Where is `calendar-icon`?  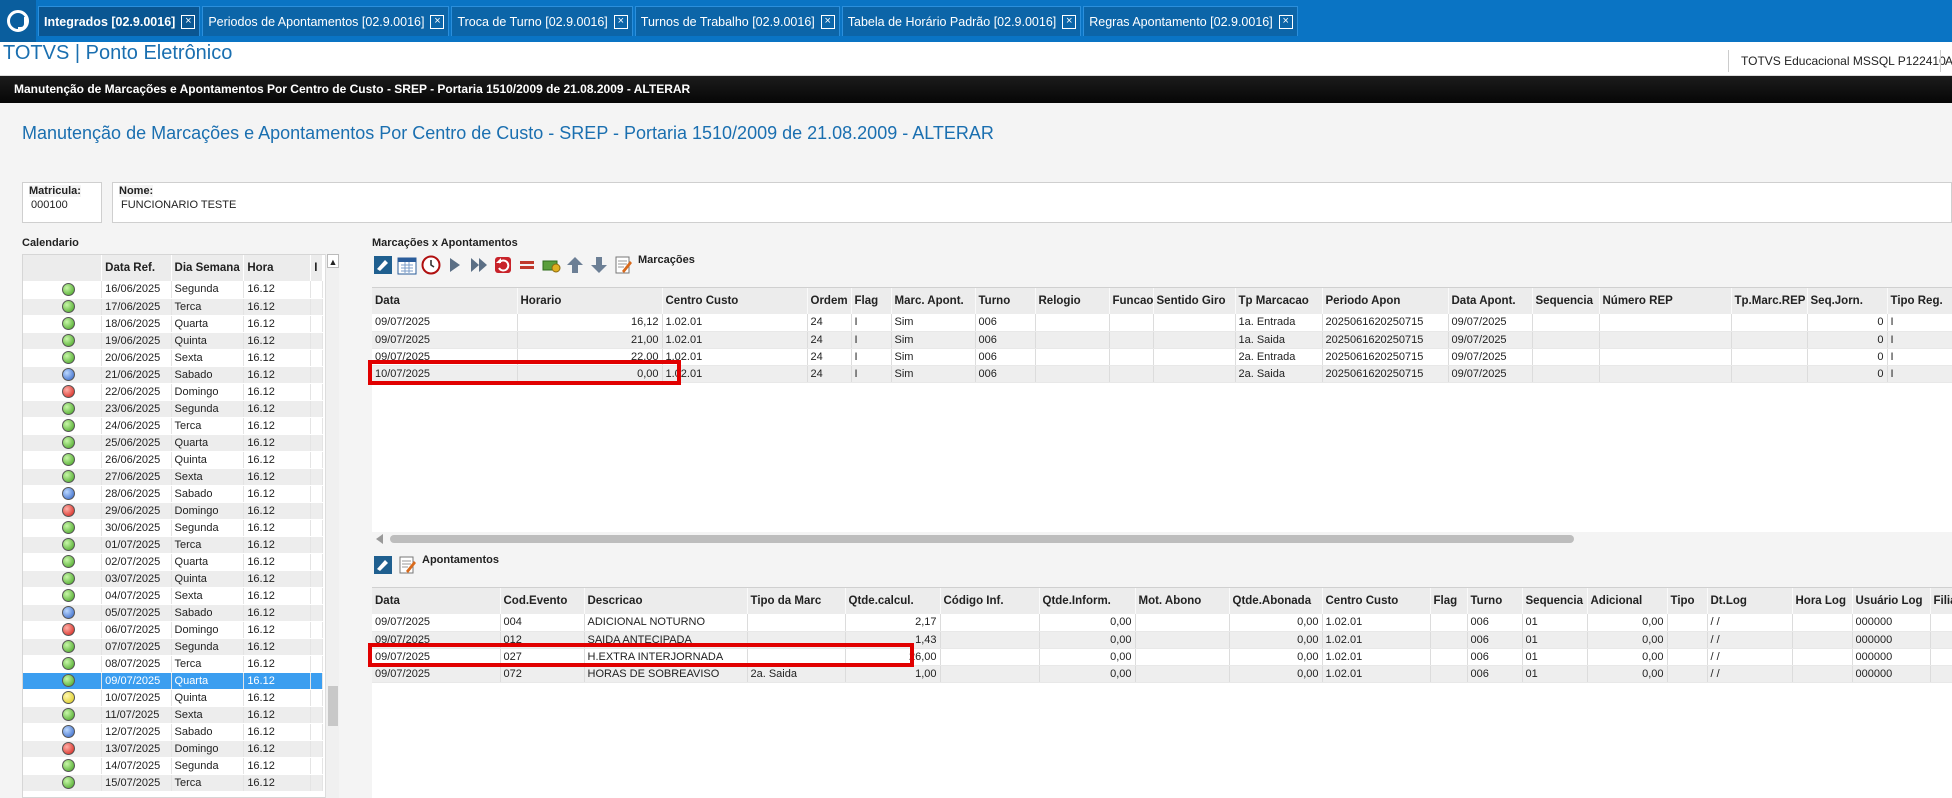 calendar-icon is located at coordinates (407, 265).